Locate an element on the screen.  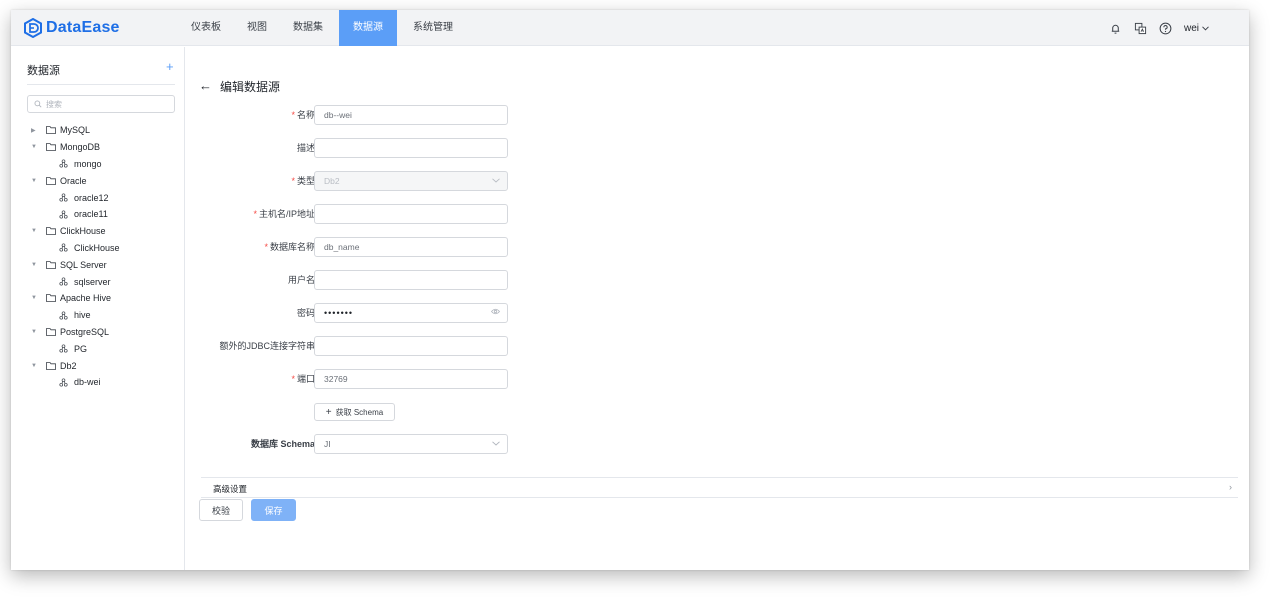
nav-dashboard: 仪表板 is located at coordinates (206, 28).